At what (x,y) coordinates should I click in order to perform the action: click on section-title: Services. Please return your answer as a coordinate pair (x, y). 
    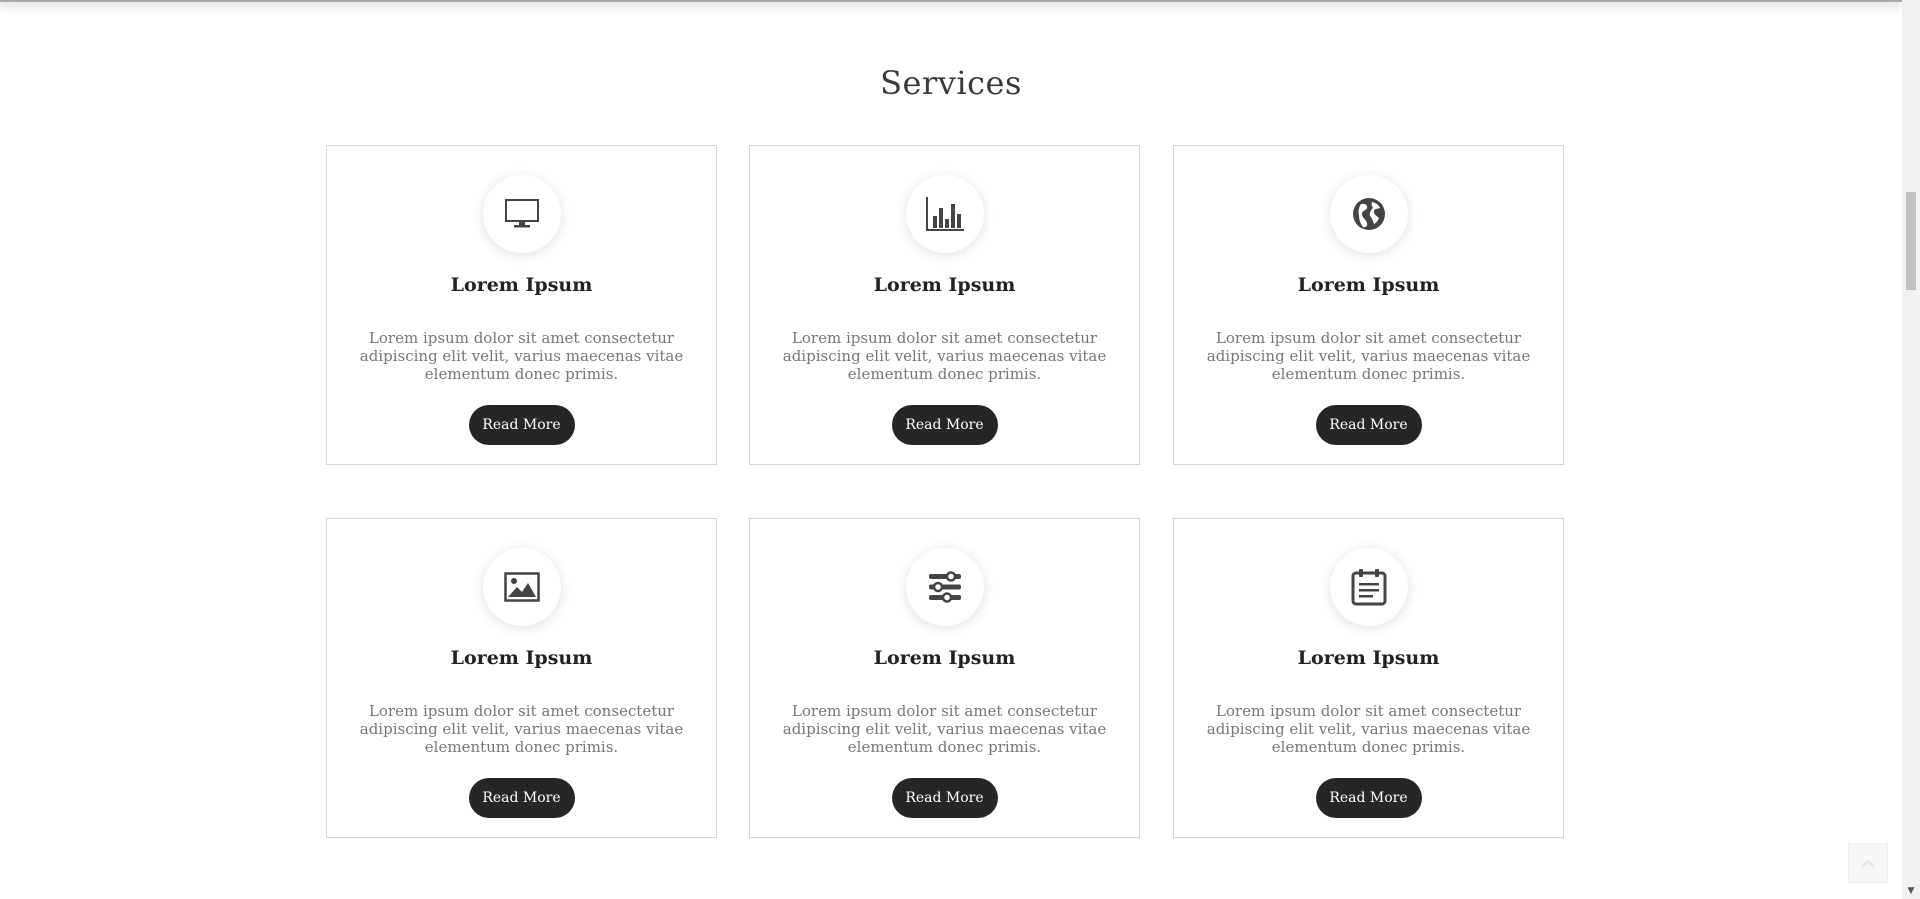
    Looking at the image, I should click on (951, 83).